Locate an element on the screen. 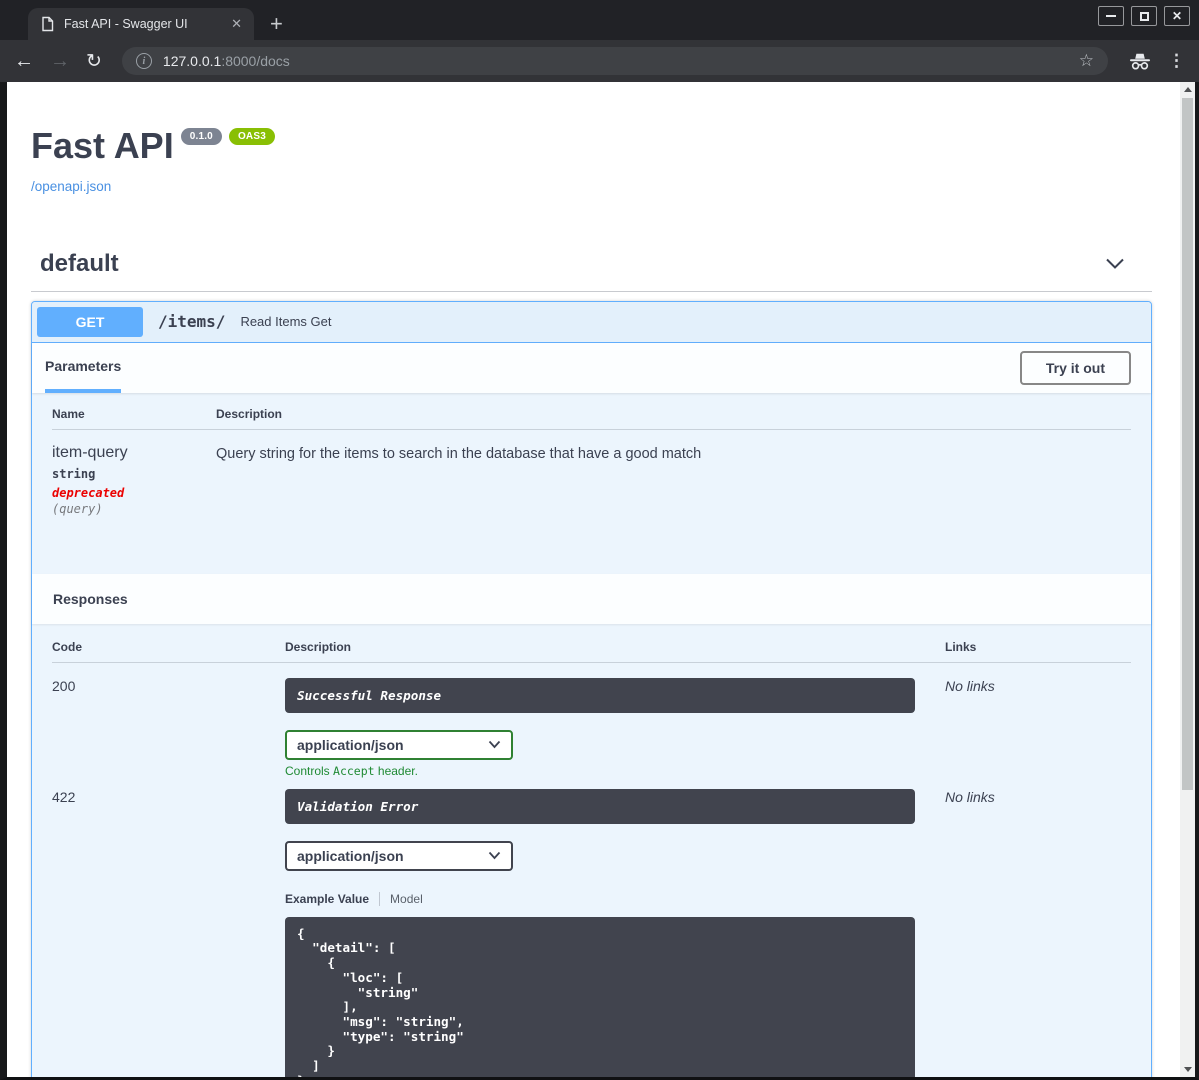  new-tab-button: + is located at coordinates (276, 24).